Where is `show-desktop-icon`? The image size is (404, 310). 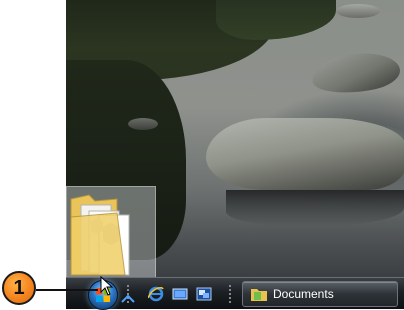 show-desktop-icon is located at coordinates (180, 294).